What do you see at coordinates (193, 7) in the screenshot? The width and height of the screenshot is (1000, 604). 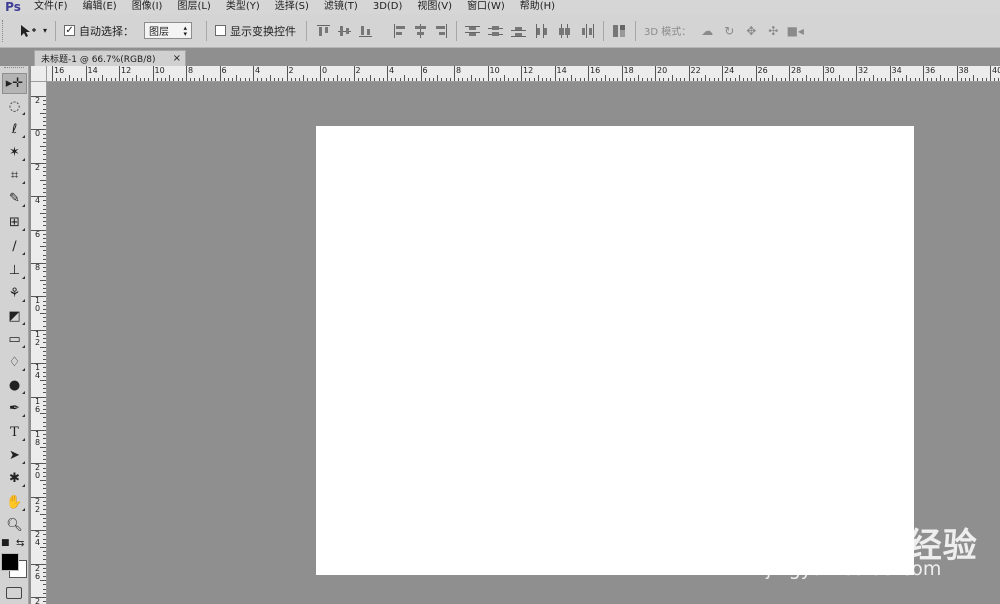 I see `menu-layer: 图层(L)` at bounding box center [193, 7].